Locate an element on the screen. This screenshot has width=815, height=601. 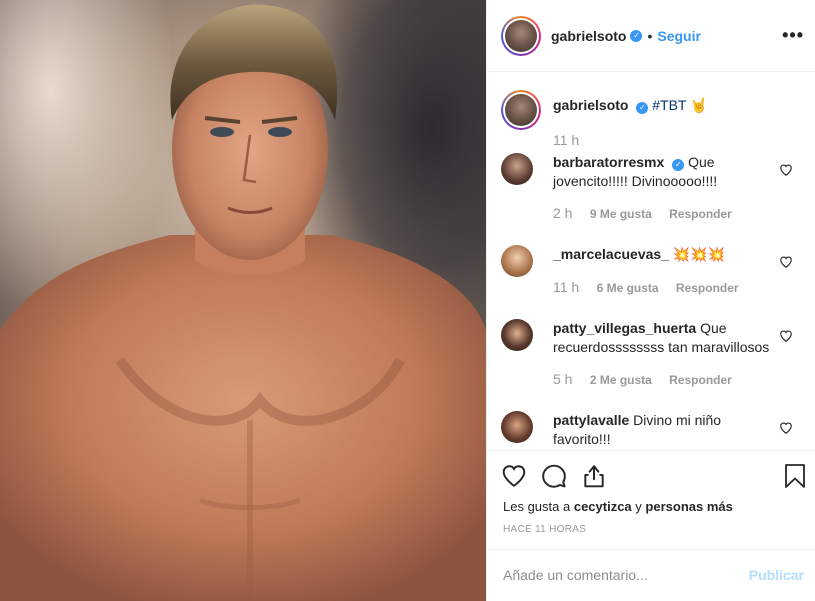
comment-likes: 9 Me gusta is located at coordinates (621, 214).